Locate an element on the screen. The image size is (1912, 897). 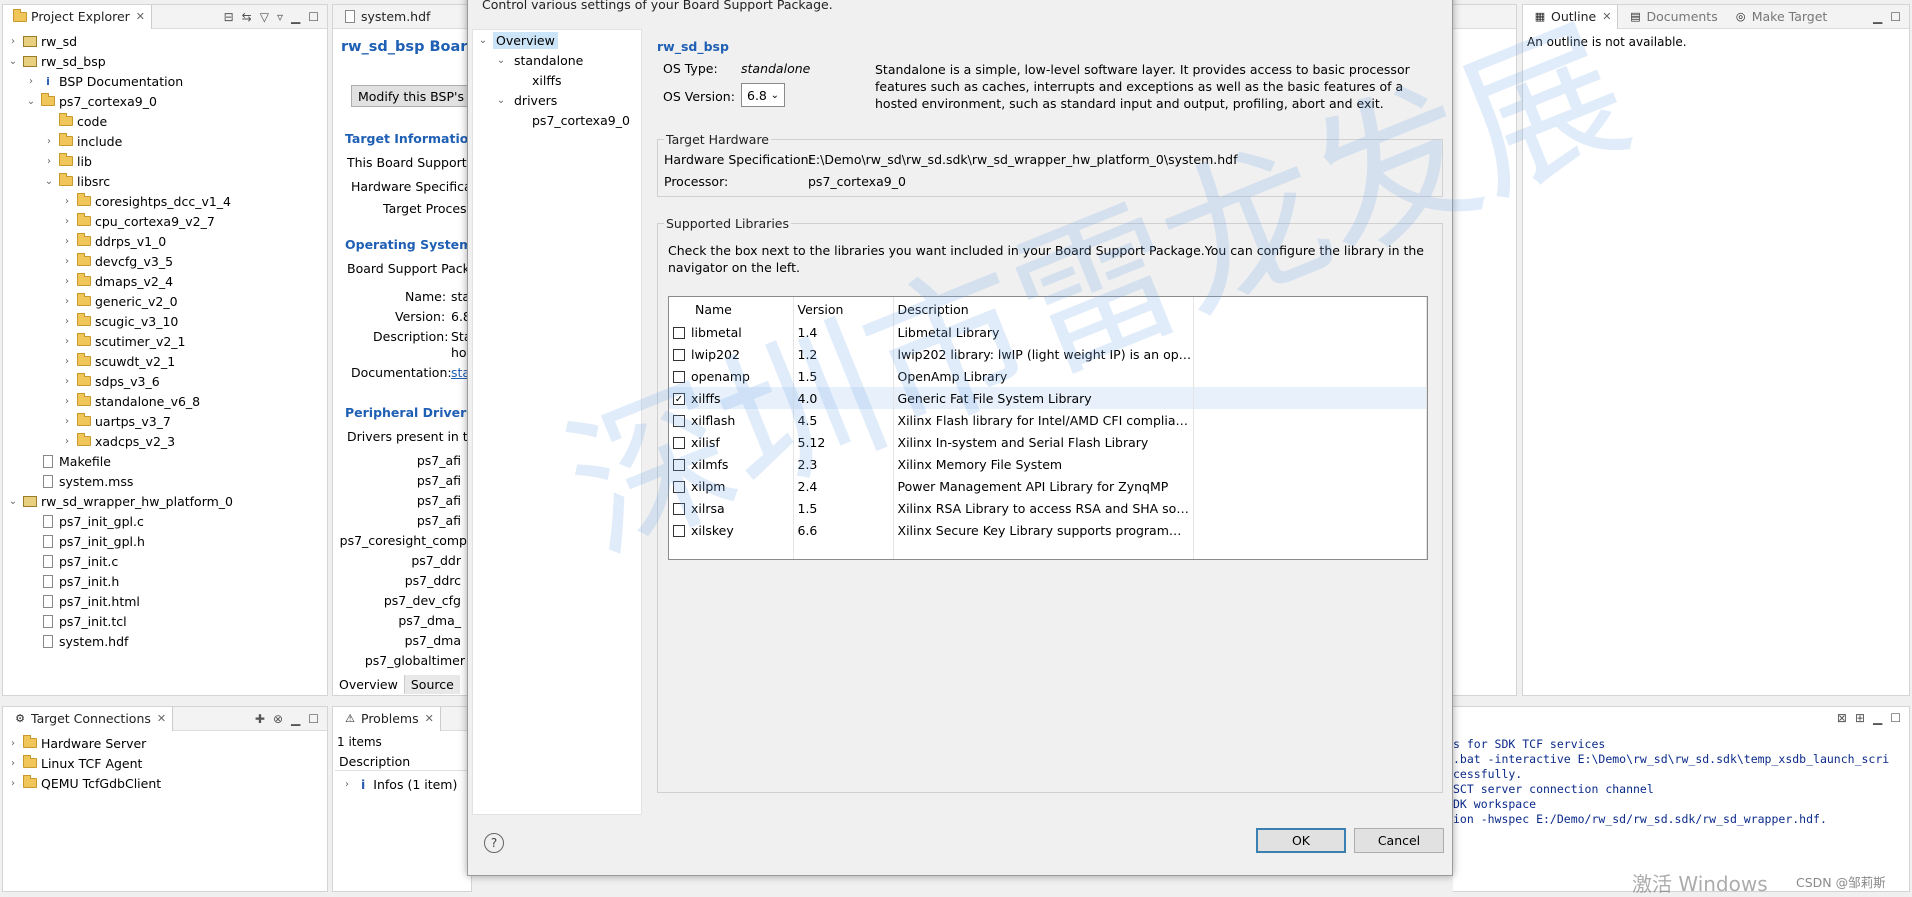
library-row: xilmfs 2.3 Xilinx Memory File System is located at coordinates (1048, 464).